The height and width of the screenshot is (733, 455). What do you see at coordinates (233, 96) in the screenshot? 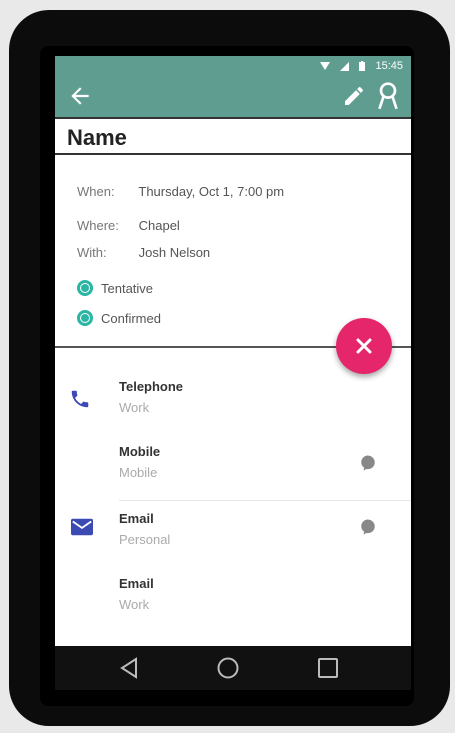
I see `app-bar` at bounding box center [233, 96].